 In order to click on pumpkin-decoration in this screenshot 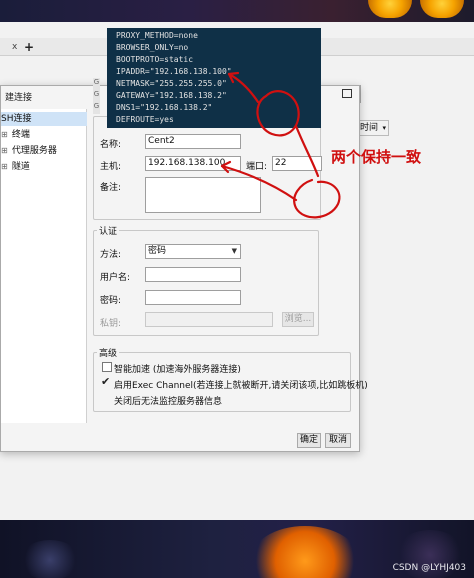, I will do `click(305, 552)`.